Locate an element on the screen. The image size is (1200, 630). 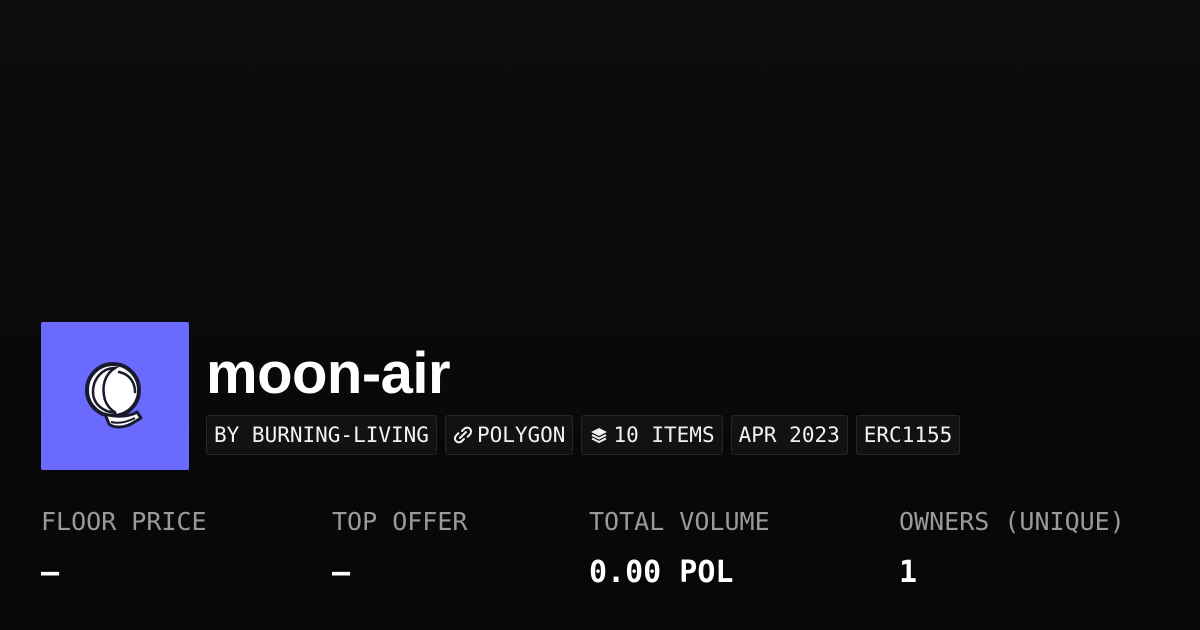
items-chip: 10 ITEMS is located at coordinates (652, 435).